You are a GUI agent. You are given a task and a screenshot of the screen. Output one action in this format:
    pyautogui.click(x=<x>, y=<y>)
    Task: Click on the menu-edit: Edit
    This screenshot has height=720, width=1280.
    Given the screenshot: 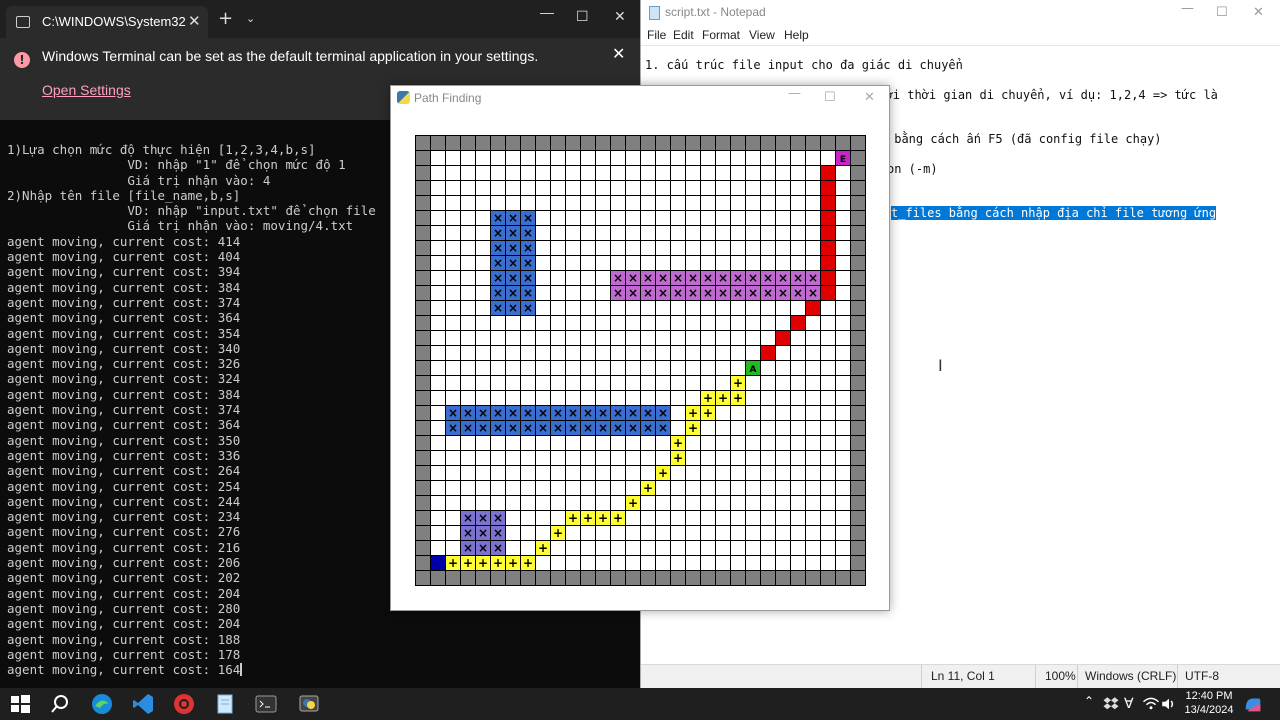 What is the action you would take?
    pyautogui.click(x=683, y=35)
    